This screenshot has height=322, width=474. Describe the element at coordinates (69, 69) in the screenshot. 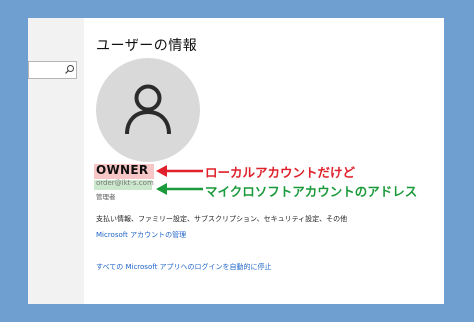

I see `search-icon` at that location.